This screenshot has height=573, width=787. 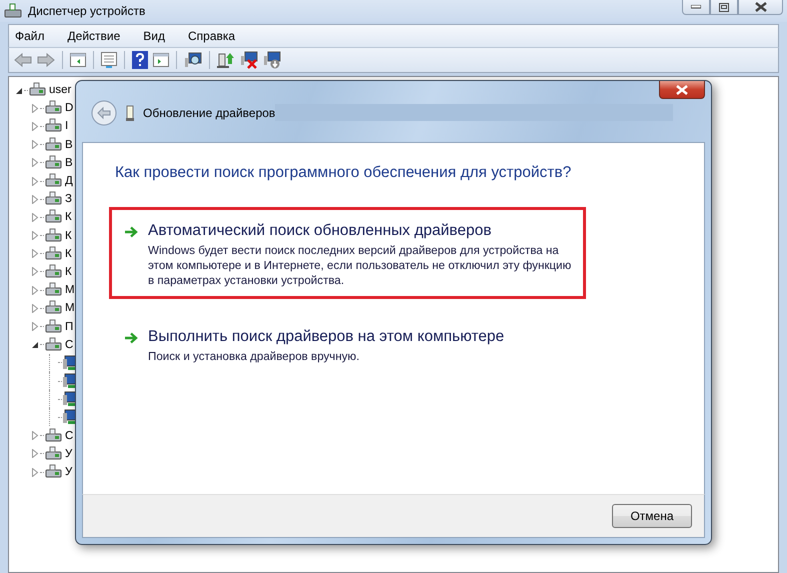 I want to click on forward-arrow-icon, so click(x=46, y=60).